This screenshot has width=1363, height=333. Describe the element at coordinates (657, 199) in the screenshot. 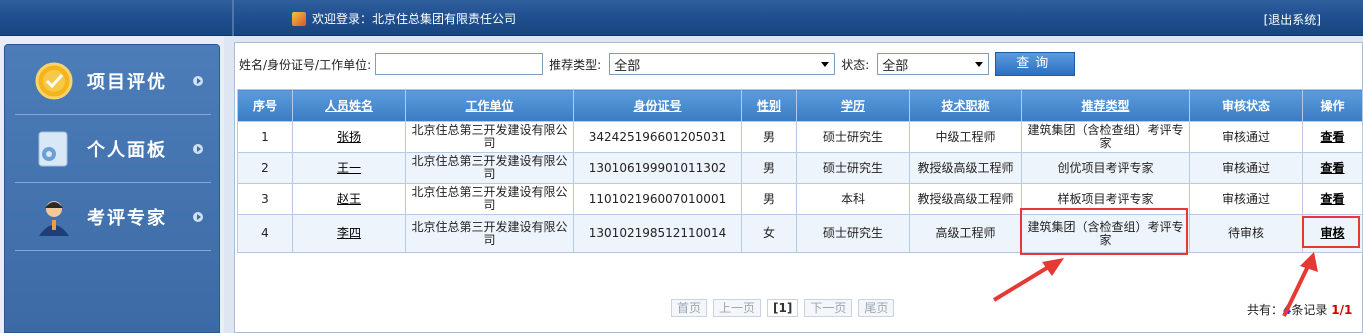

I see `cell-id: 110102196007010001` at that location.